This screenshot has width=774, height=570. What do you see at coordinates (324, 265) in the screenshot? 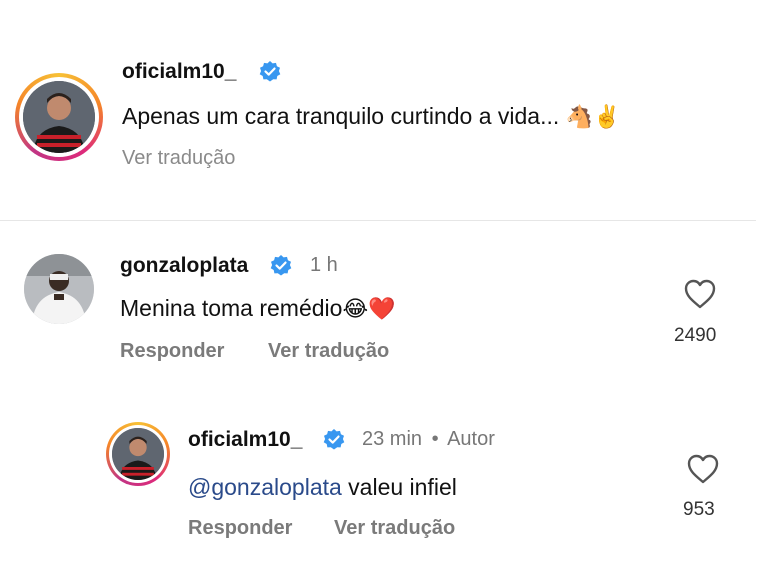
I see `comment-timestamp: 1 h` at bounding box center [324, 265].